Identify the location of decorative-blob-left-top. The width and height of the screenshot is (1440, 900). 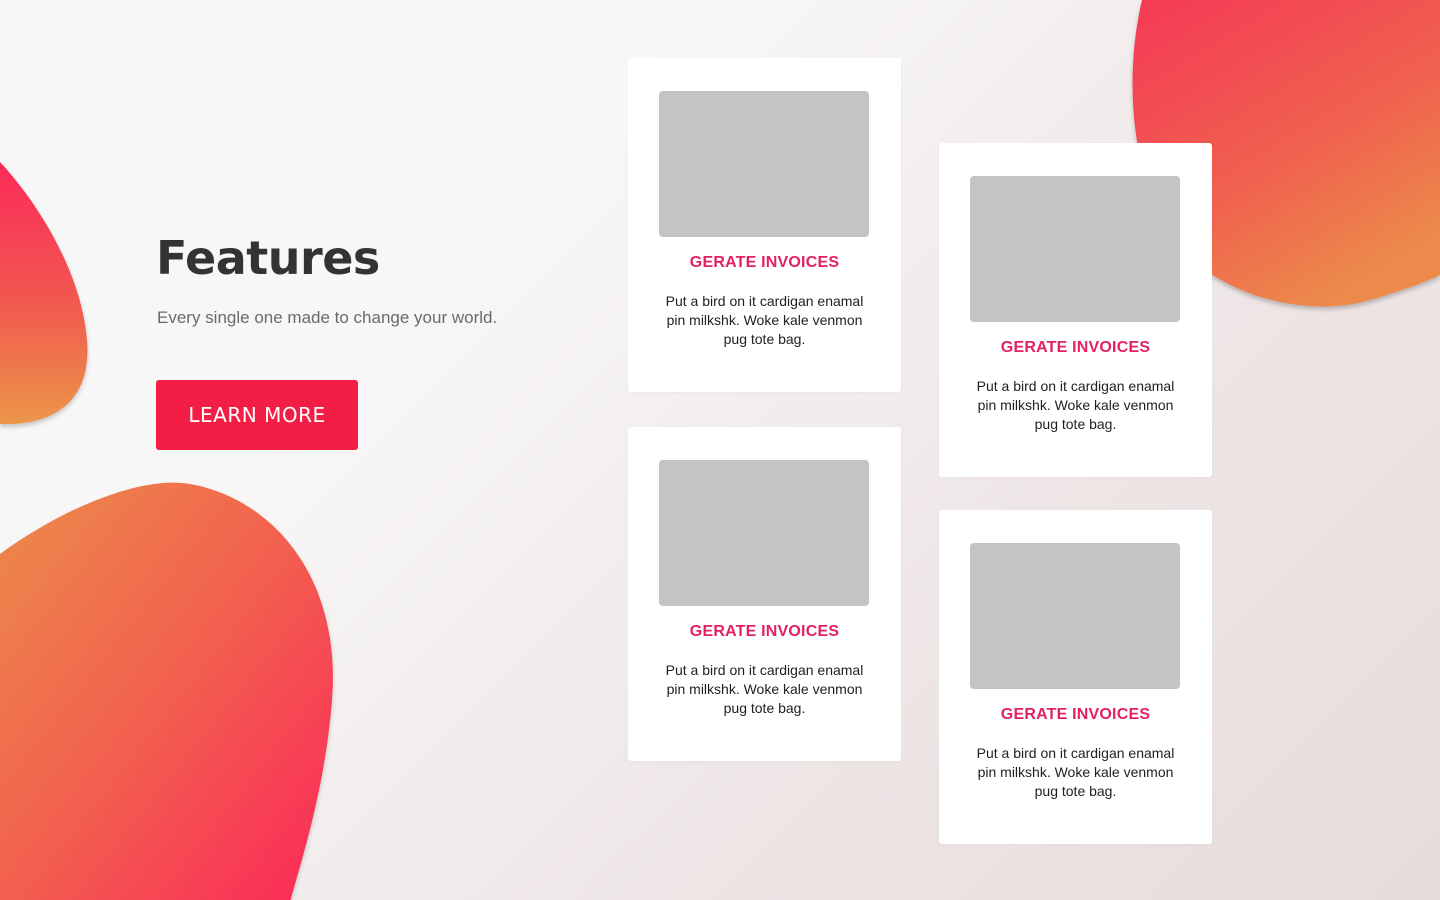
(44, 293).